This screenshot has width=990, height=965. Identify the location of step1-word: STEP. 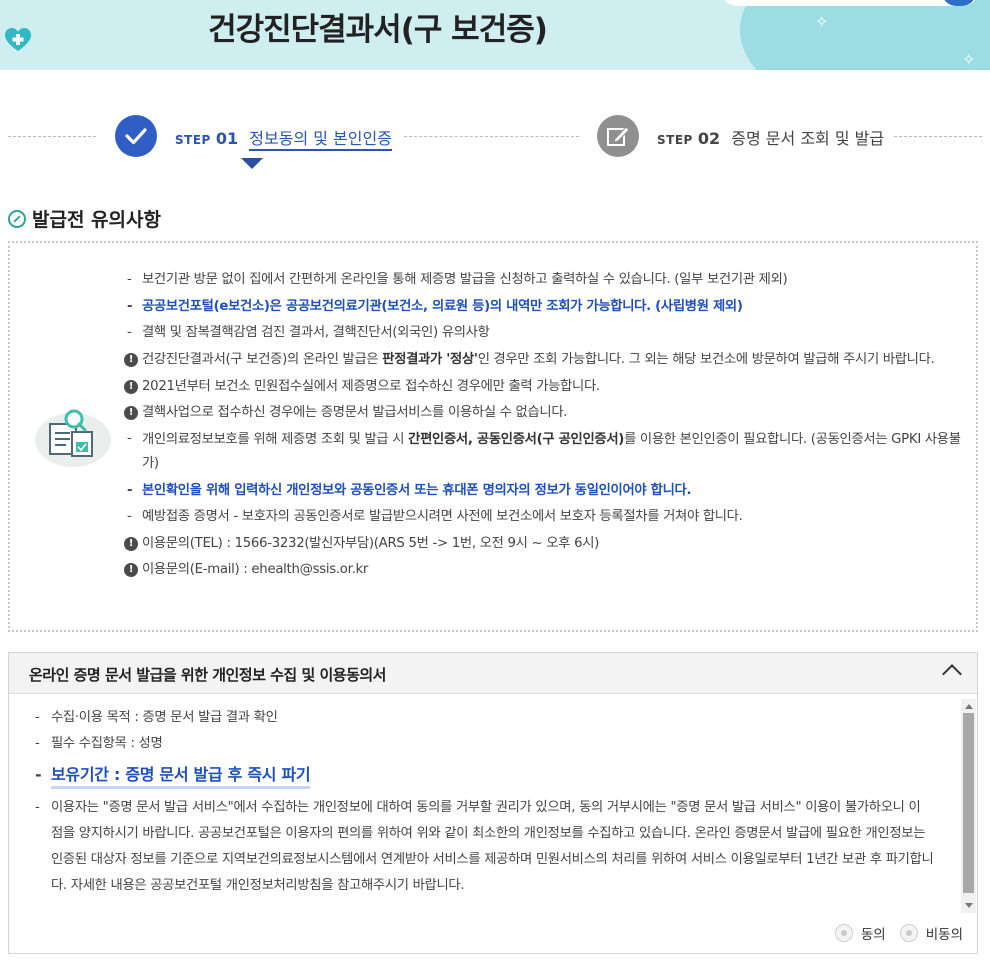
(193, 140).